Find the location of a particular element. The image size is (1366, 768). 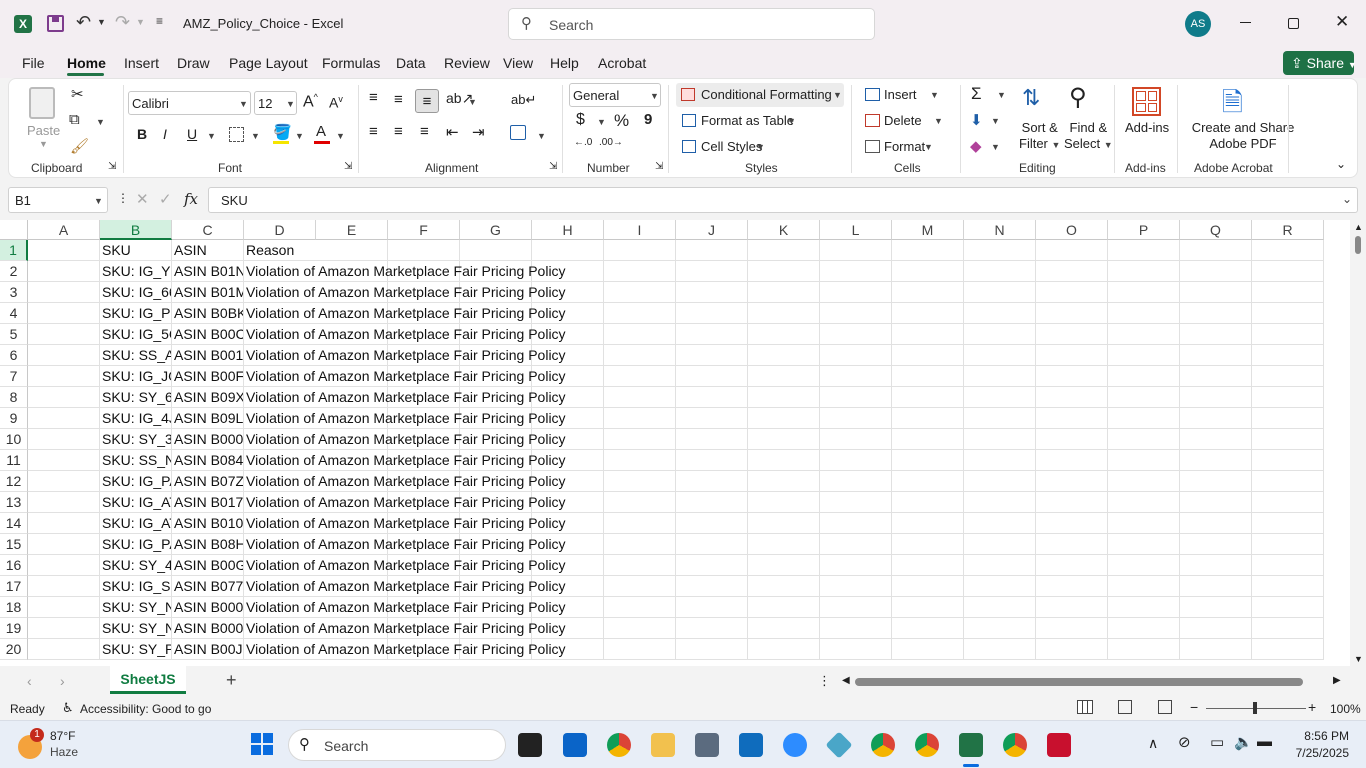

cell-k1 is located at coordinates (784, 250).